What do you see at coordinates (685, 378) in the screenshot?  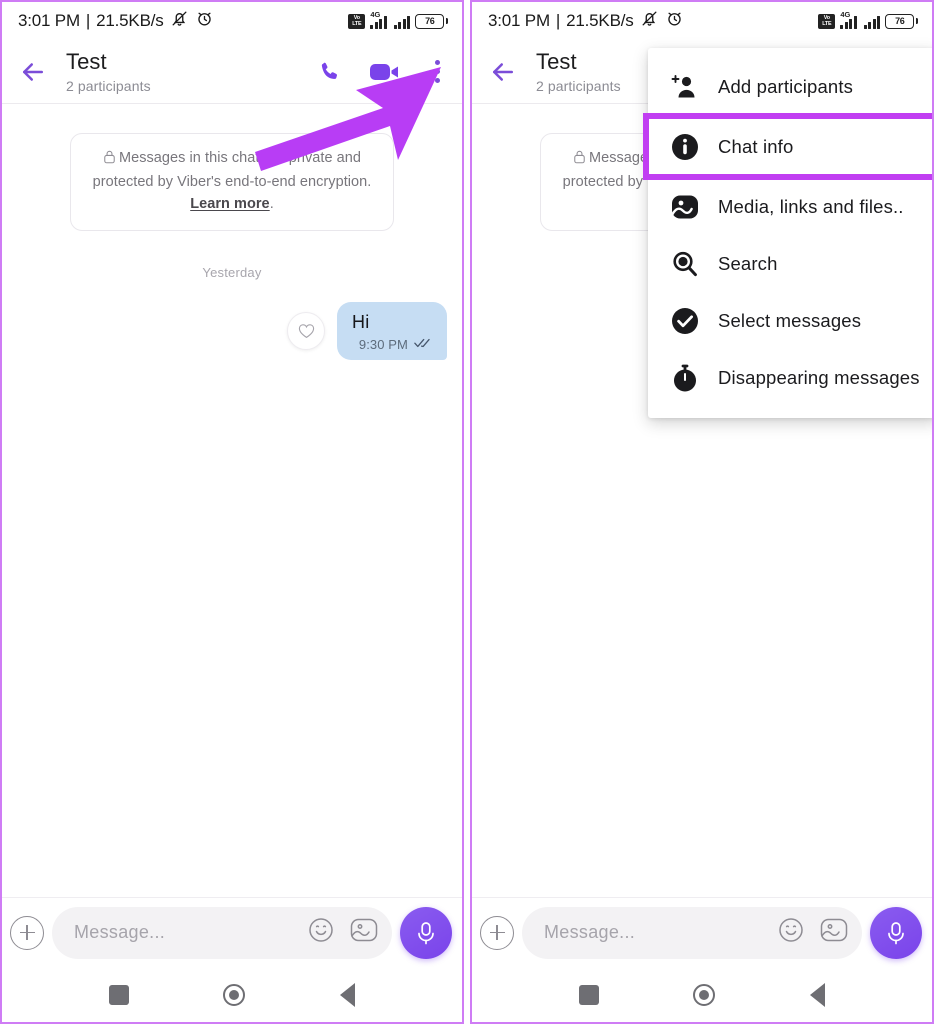 I see `timer-stopwatch-icon` at bounding box center [685, 378].